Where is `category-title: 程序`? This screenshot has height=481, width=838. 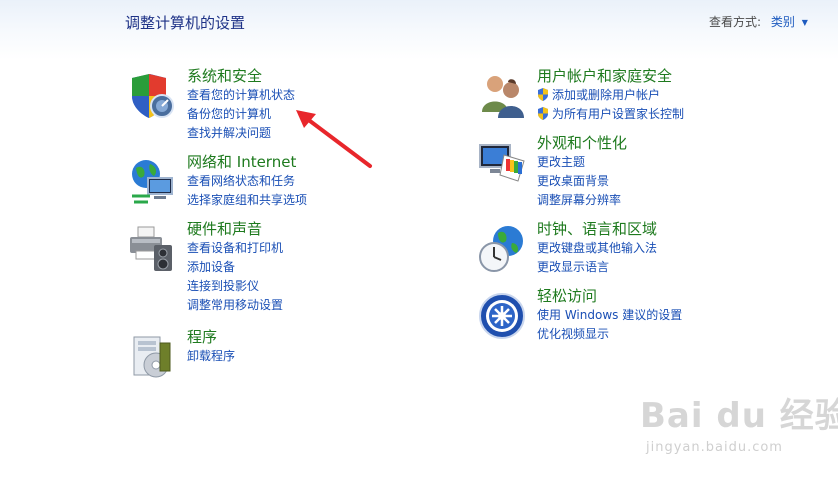 category-title: 程序 is located at coordinates (211, 337).